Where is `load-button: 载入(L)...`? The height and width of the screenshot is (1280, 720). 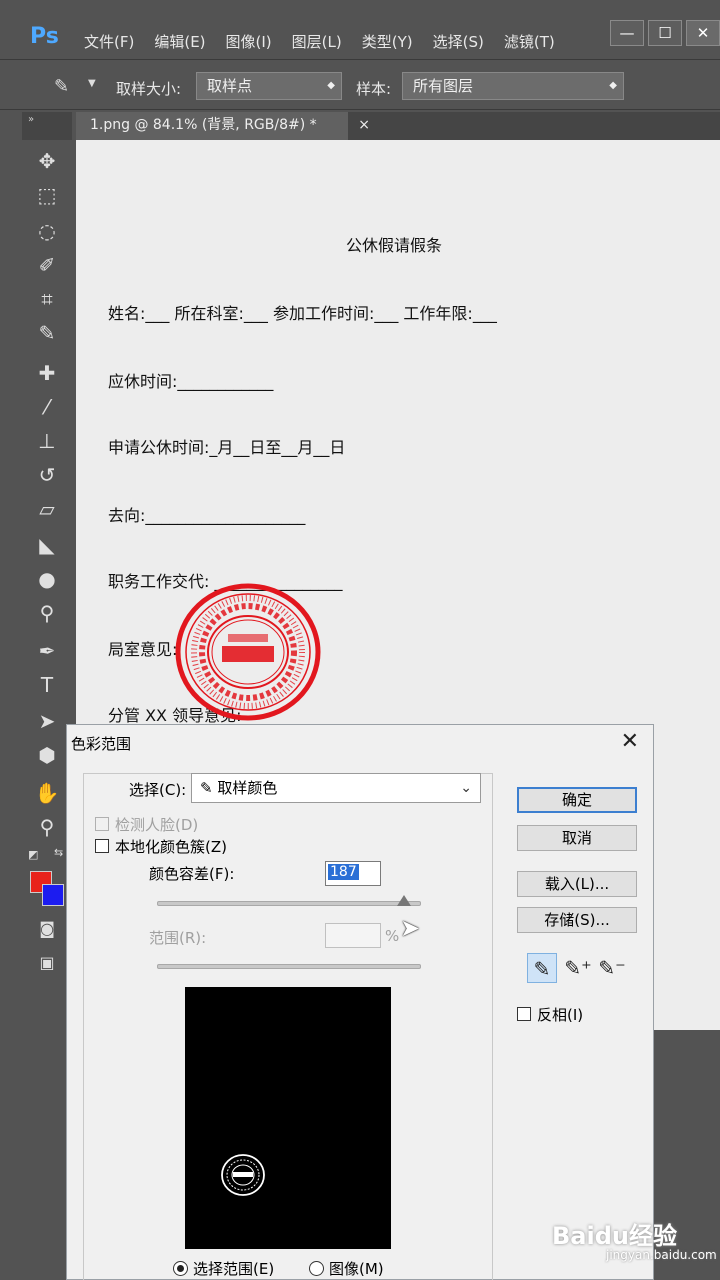
load-button: 载入(L)... is located at coordinates (577, 884).